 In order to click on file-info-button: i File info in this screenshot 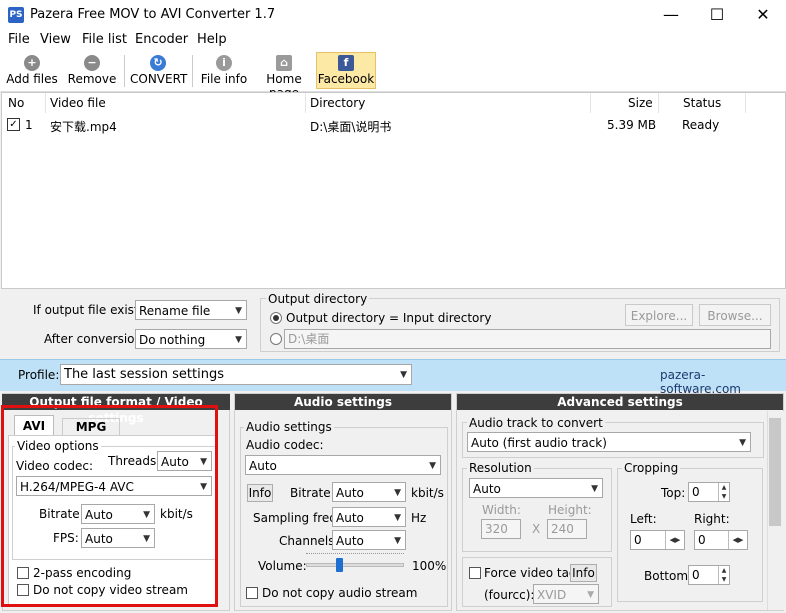, I will do `click(224, 71)`.